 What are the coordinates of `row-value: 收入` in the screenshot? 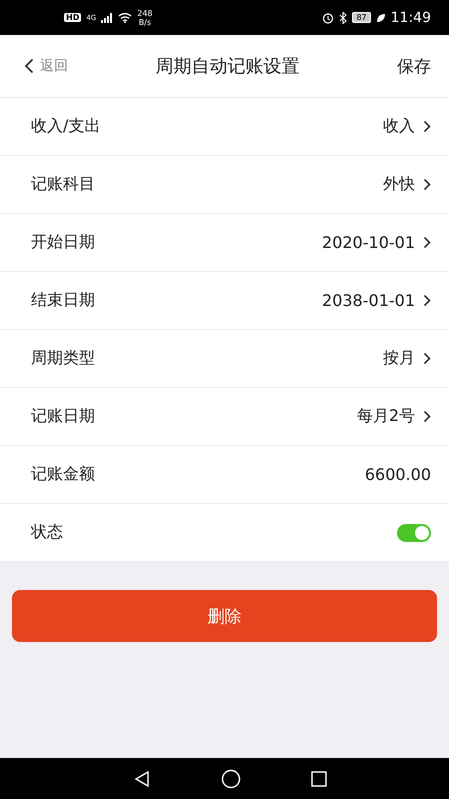 It's located at (399, 126).